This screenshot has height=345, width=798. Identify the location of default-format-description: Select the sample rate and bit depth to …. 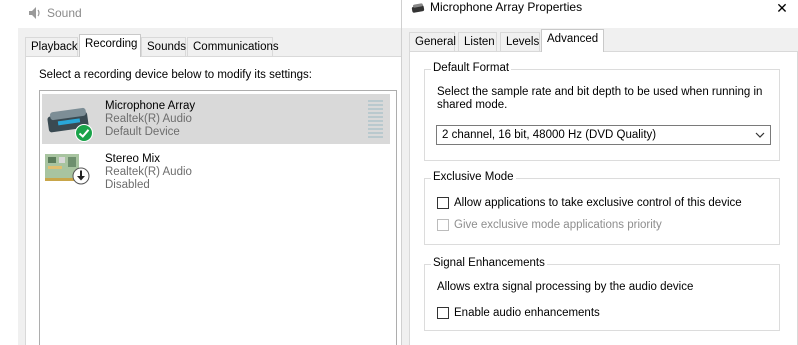
(600, 98).